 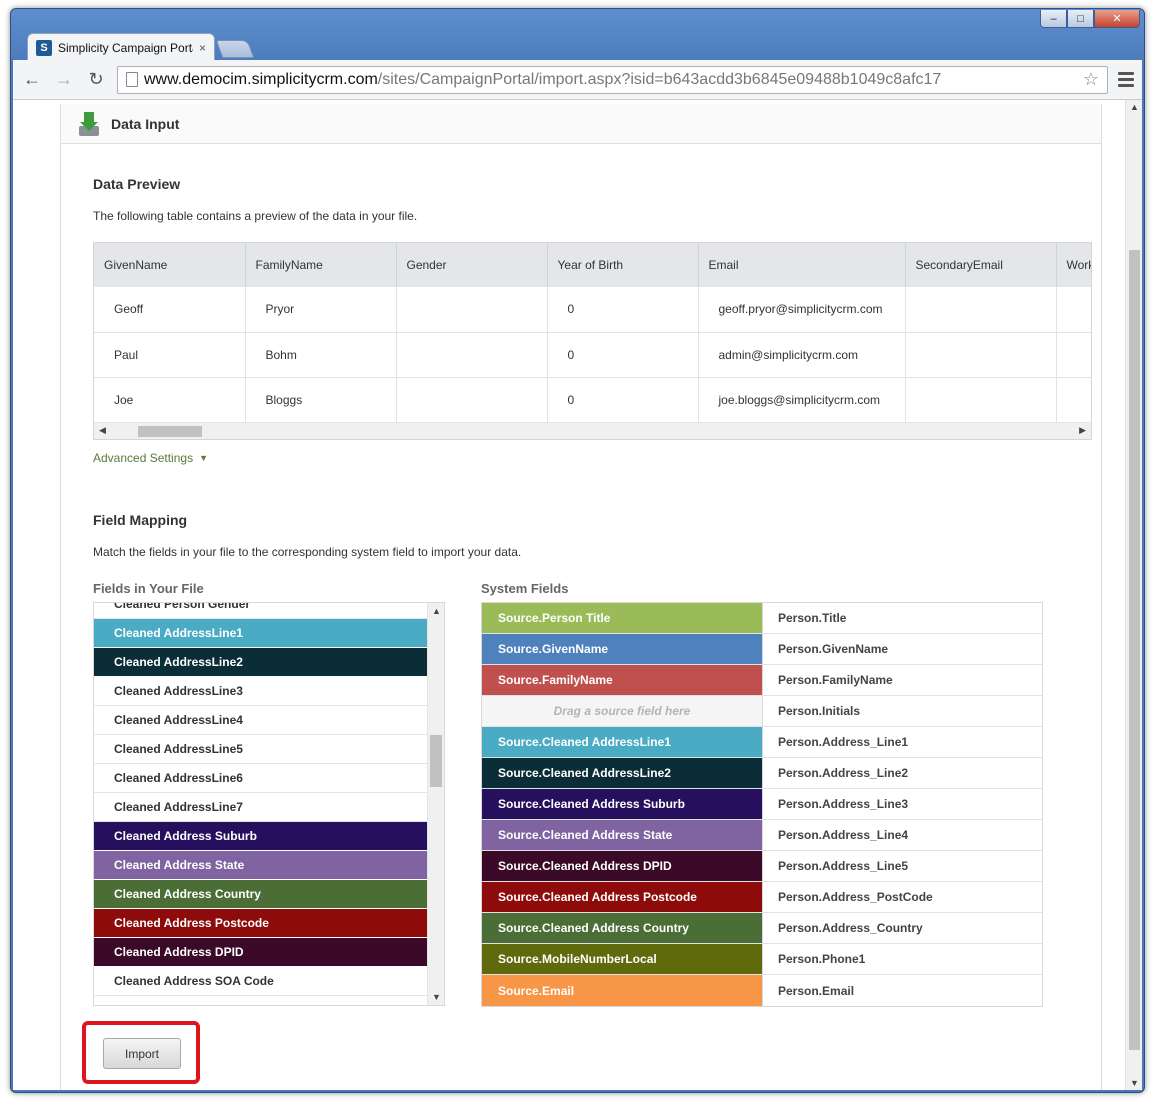 What do you see at coordinates (170, 265) in the screenshot?
I see `column-header: GivenName` at bounding box center [170, 265].